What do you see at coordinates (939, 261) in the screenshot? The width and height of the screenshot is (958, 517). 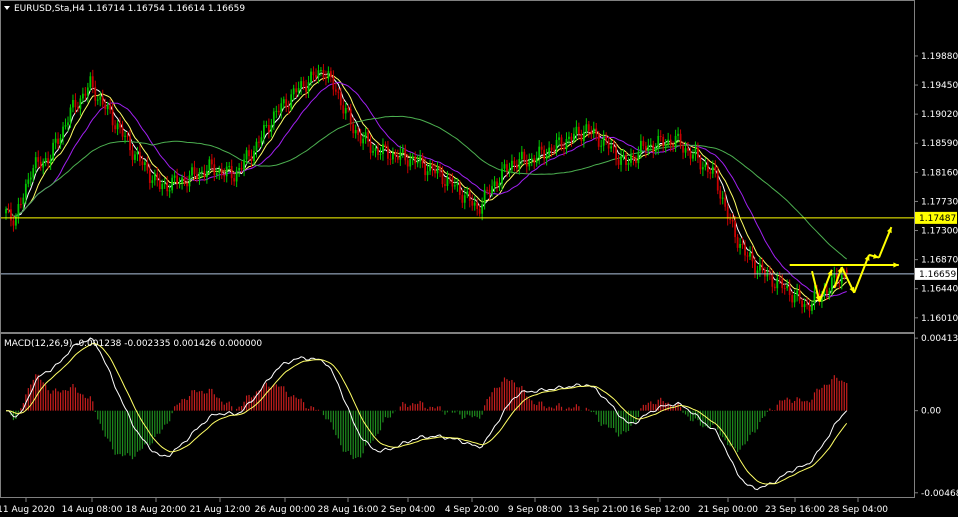 I see `price-tick-label: 1.16870` at bounding box center [939, 261].